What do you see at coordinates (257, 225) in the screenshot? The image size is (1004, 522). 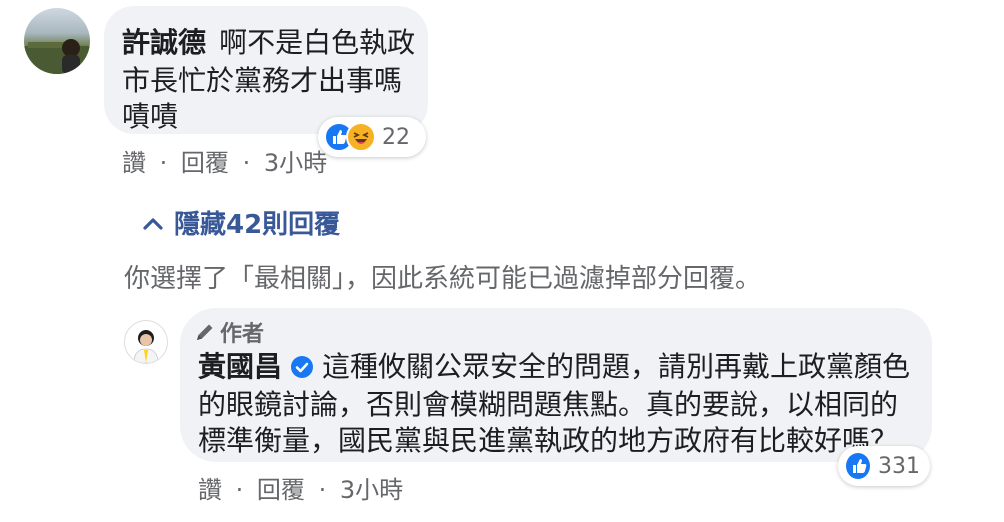 I see `hide-replies-label: 隱藏42則回覆` at bounding box center [257, 225].